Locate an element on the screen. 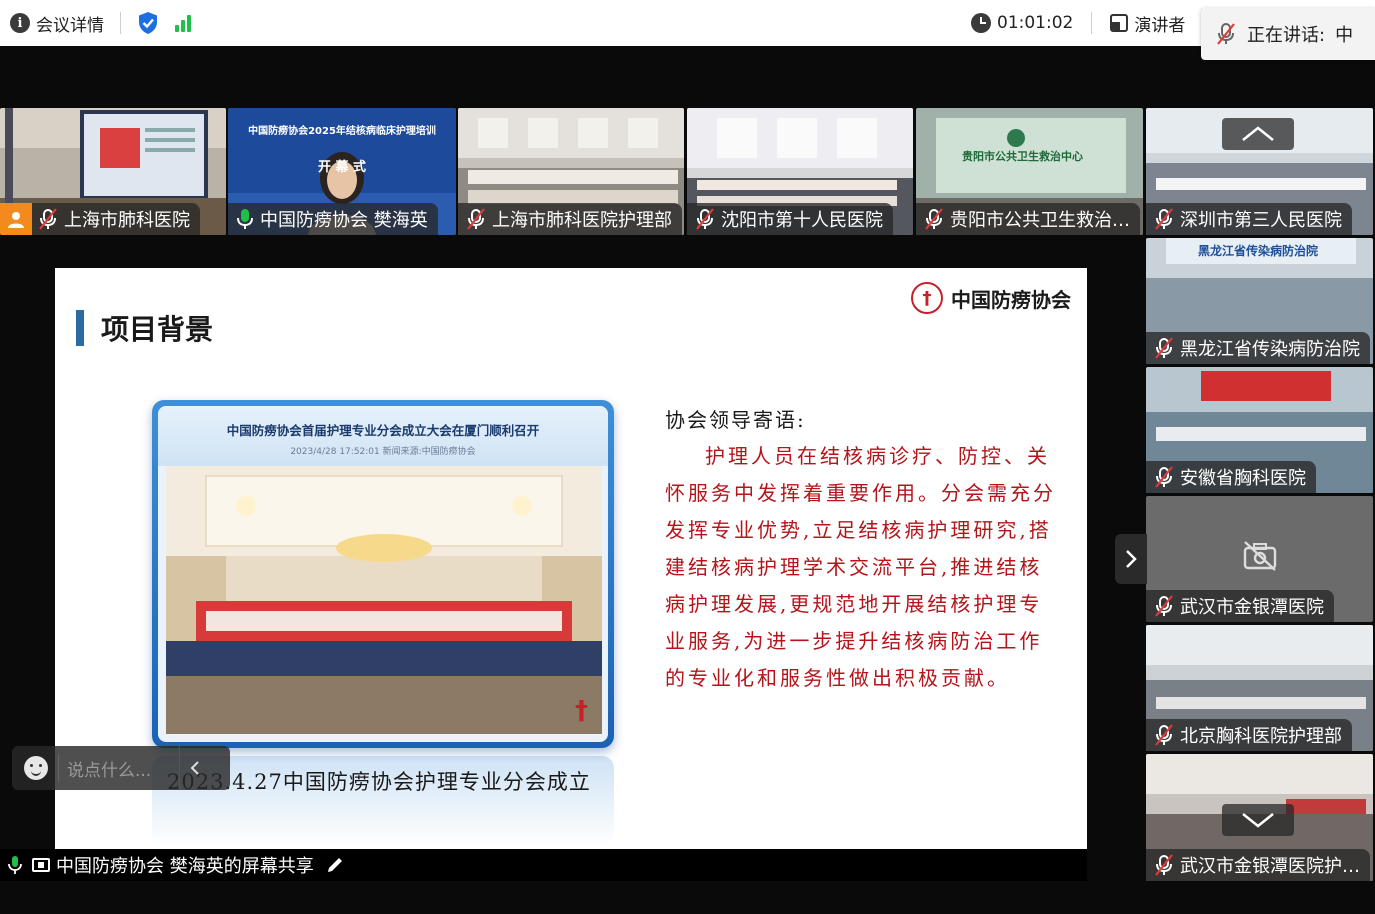 This screenshot has width=1375, height=914. meeting-details-button: i 会议详情 is located at coordinates (57, 23).